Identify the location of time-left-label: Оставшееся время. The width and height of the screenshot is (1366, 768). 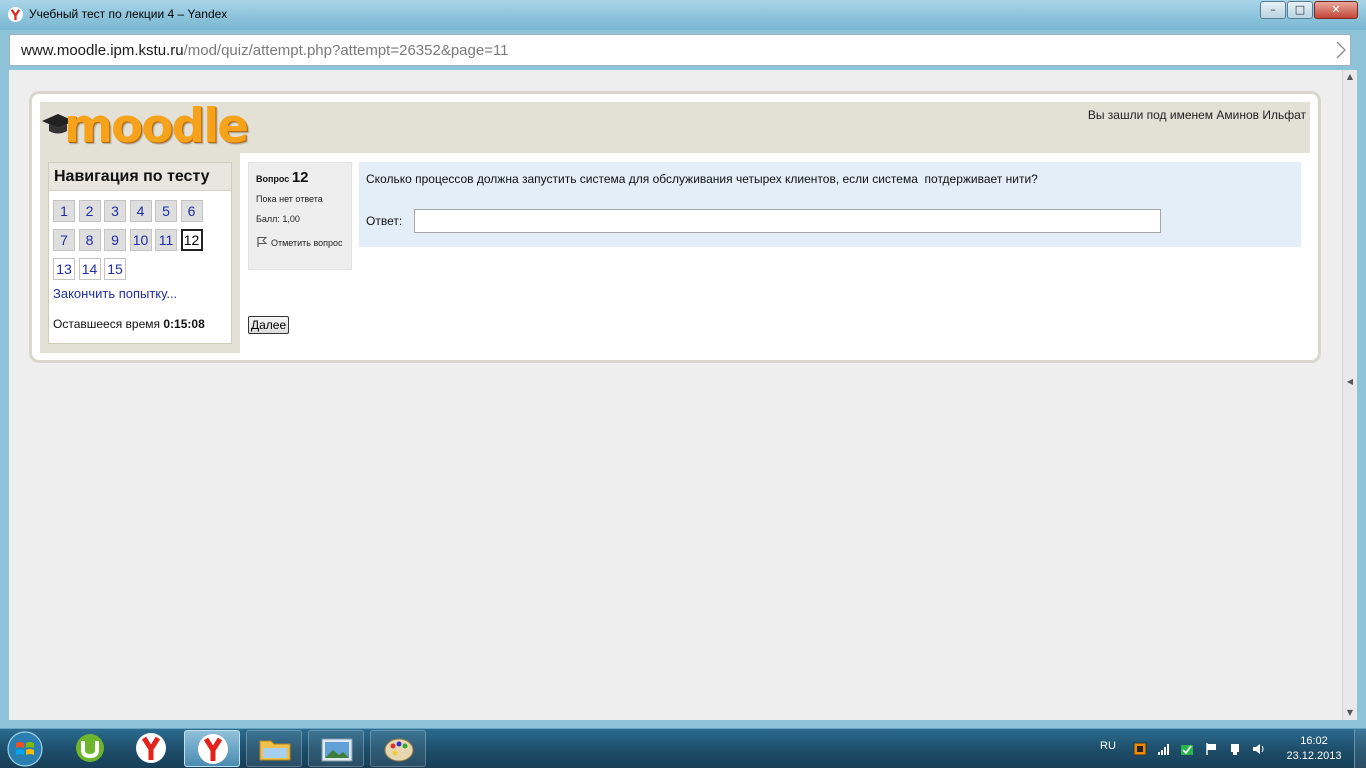
(107, 324).